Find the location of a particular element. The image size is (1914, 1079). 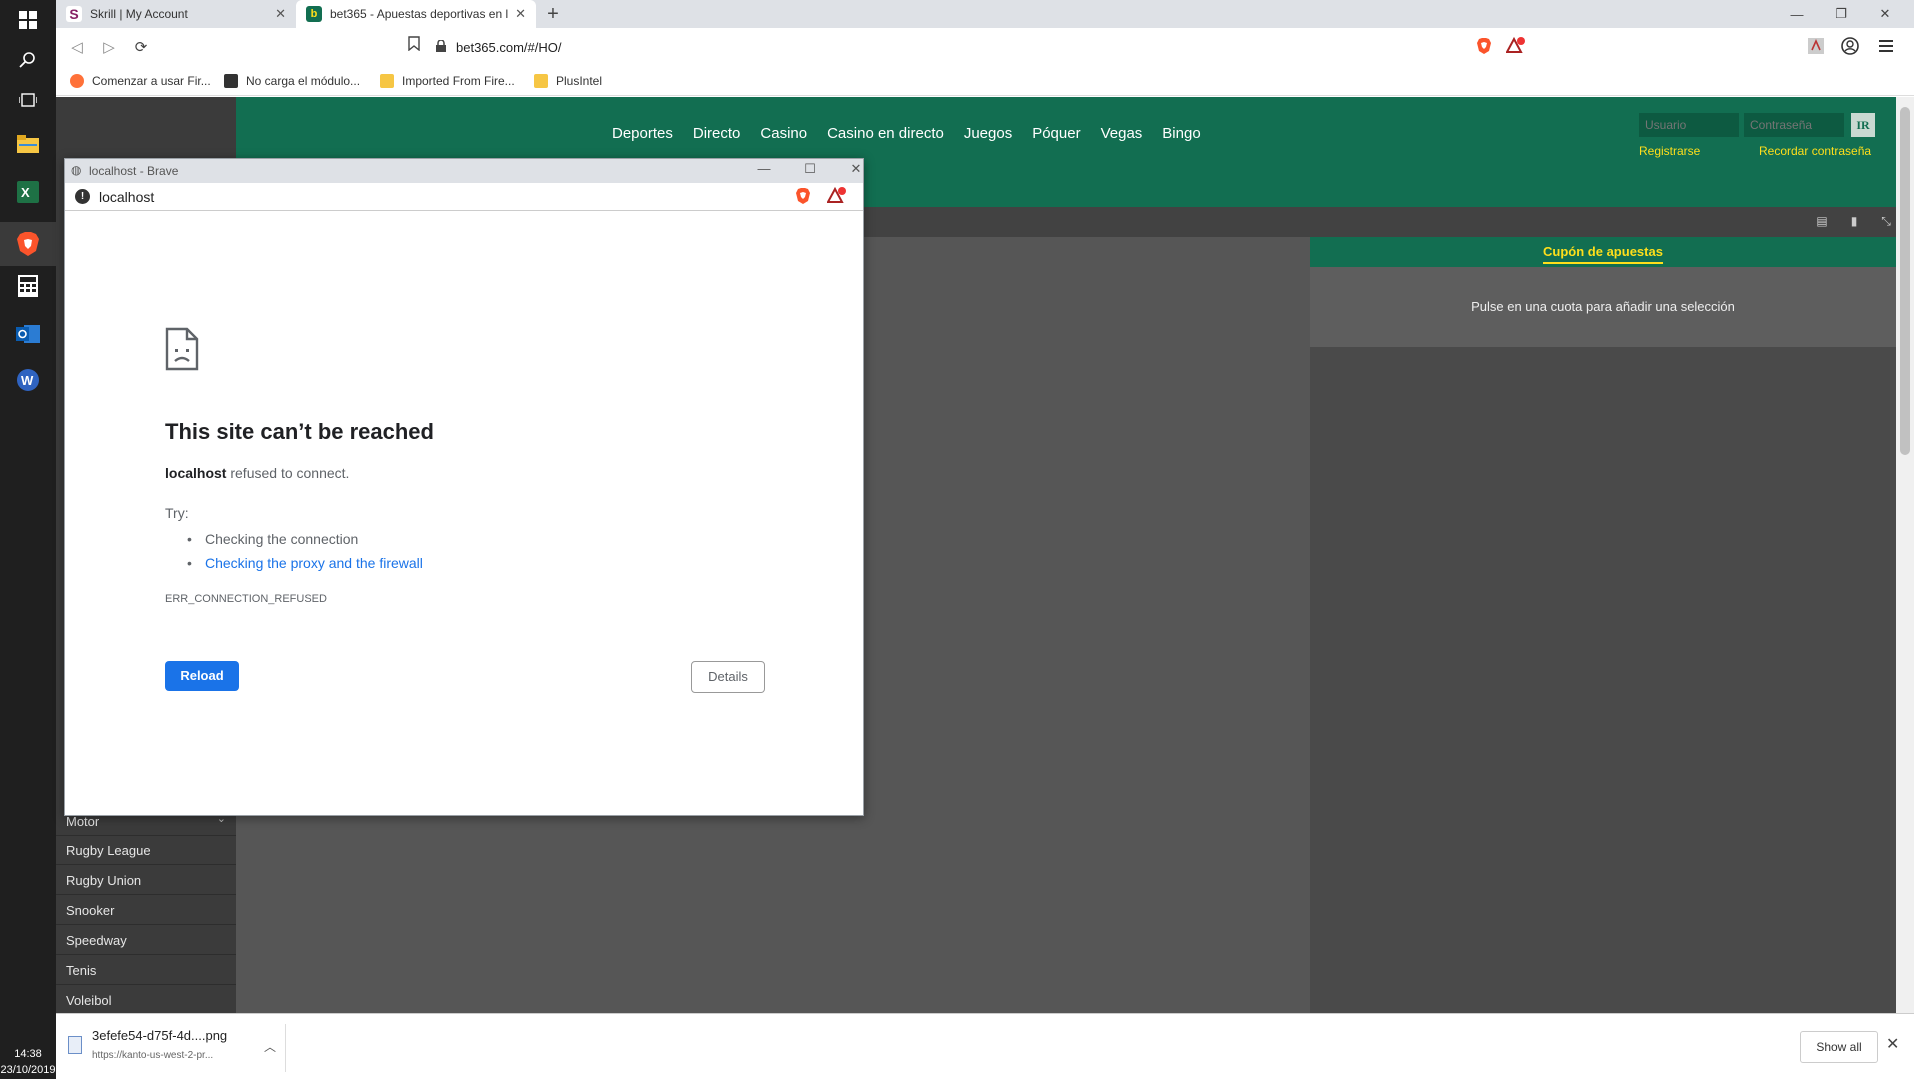

clock-time: 14:38 is located at coordinates (28, 1054).